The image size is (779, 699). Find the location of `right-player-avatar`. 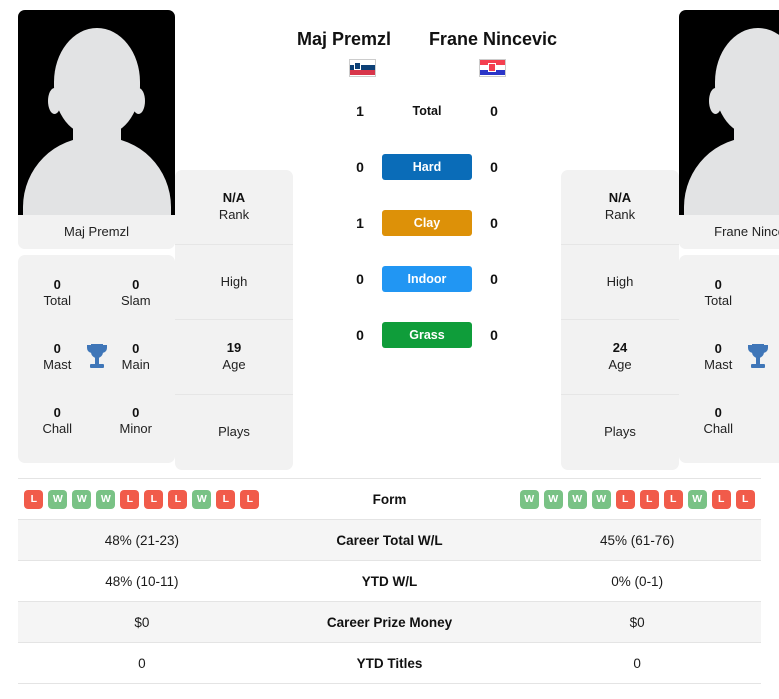

right-player-avatar is located at coordinates (729, 112).